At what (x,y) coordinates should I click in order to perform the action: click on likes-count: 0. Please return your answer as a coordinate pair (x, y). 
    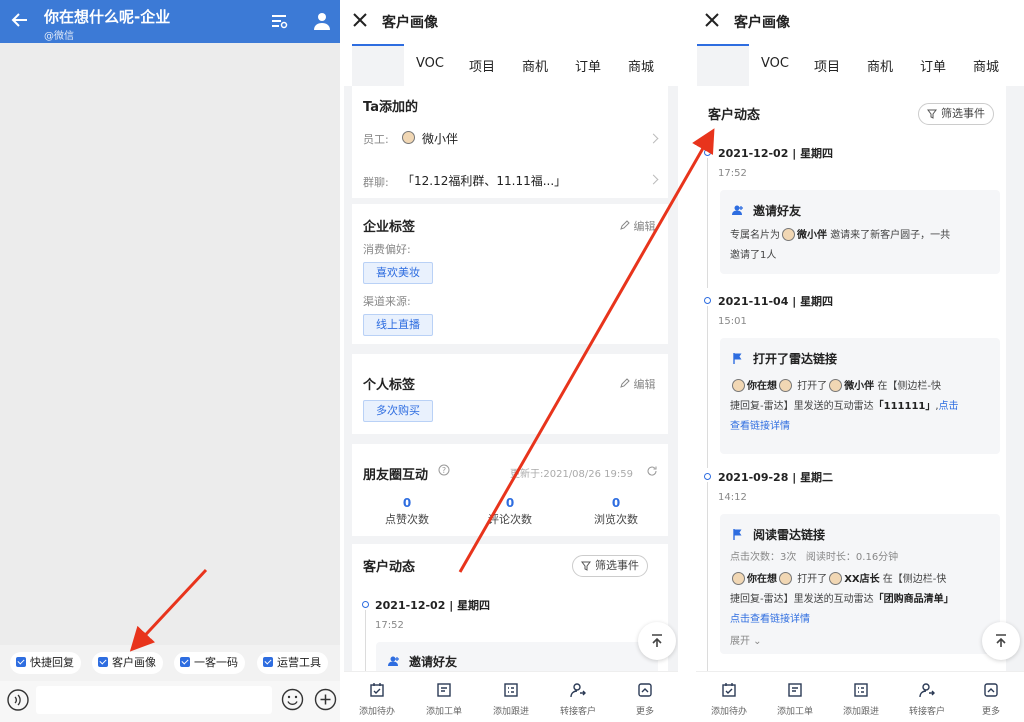
    Looking at the image, I should click on (407, 503).